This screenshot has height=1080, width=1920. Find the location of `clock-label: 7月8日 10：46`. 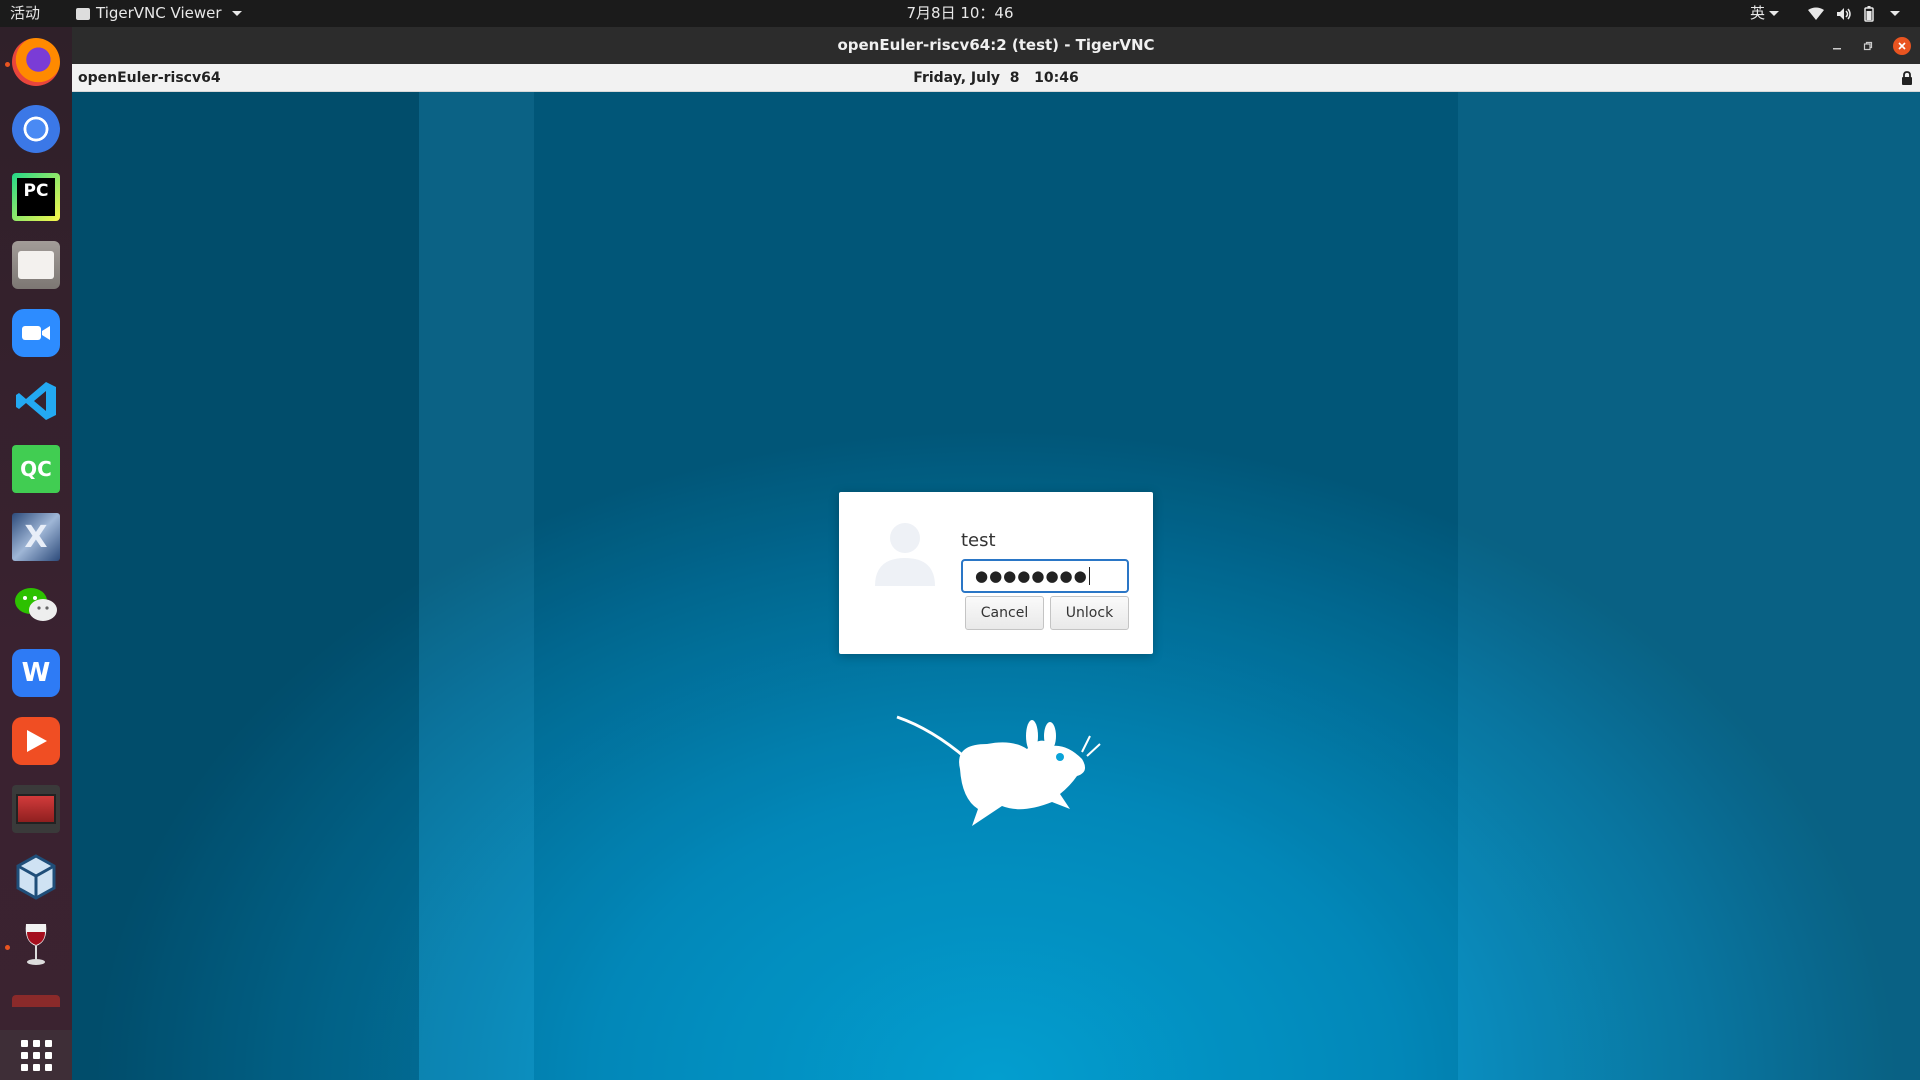

clock-label: 7月8日 10：46 is located at coordinates (959, 13).